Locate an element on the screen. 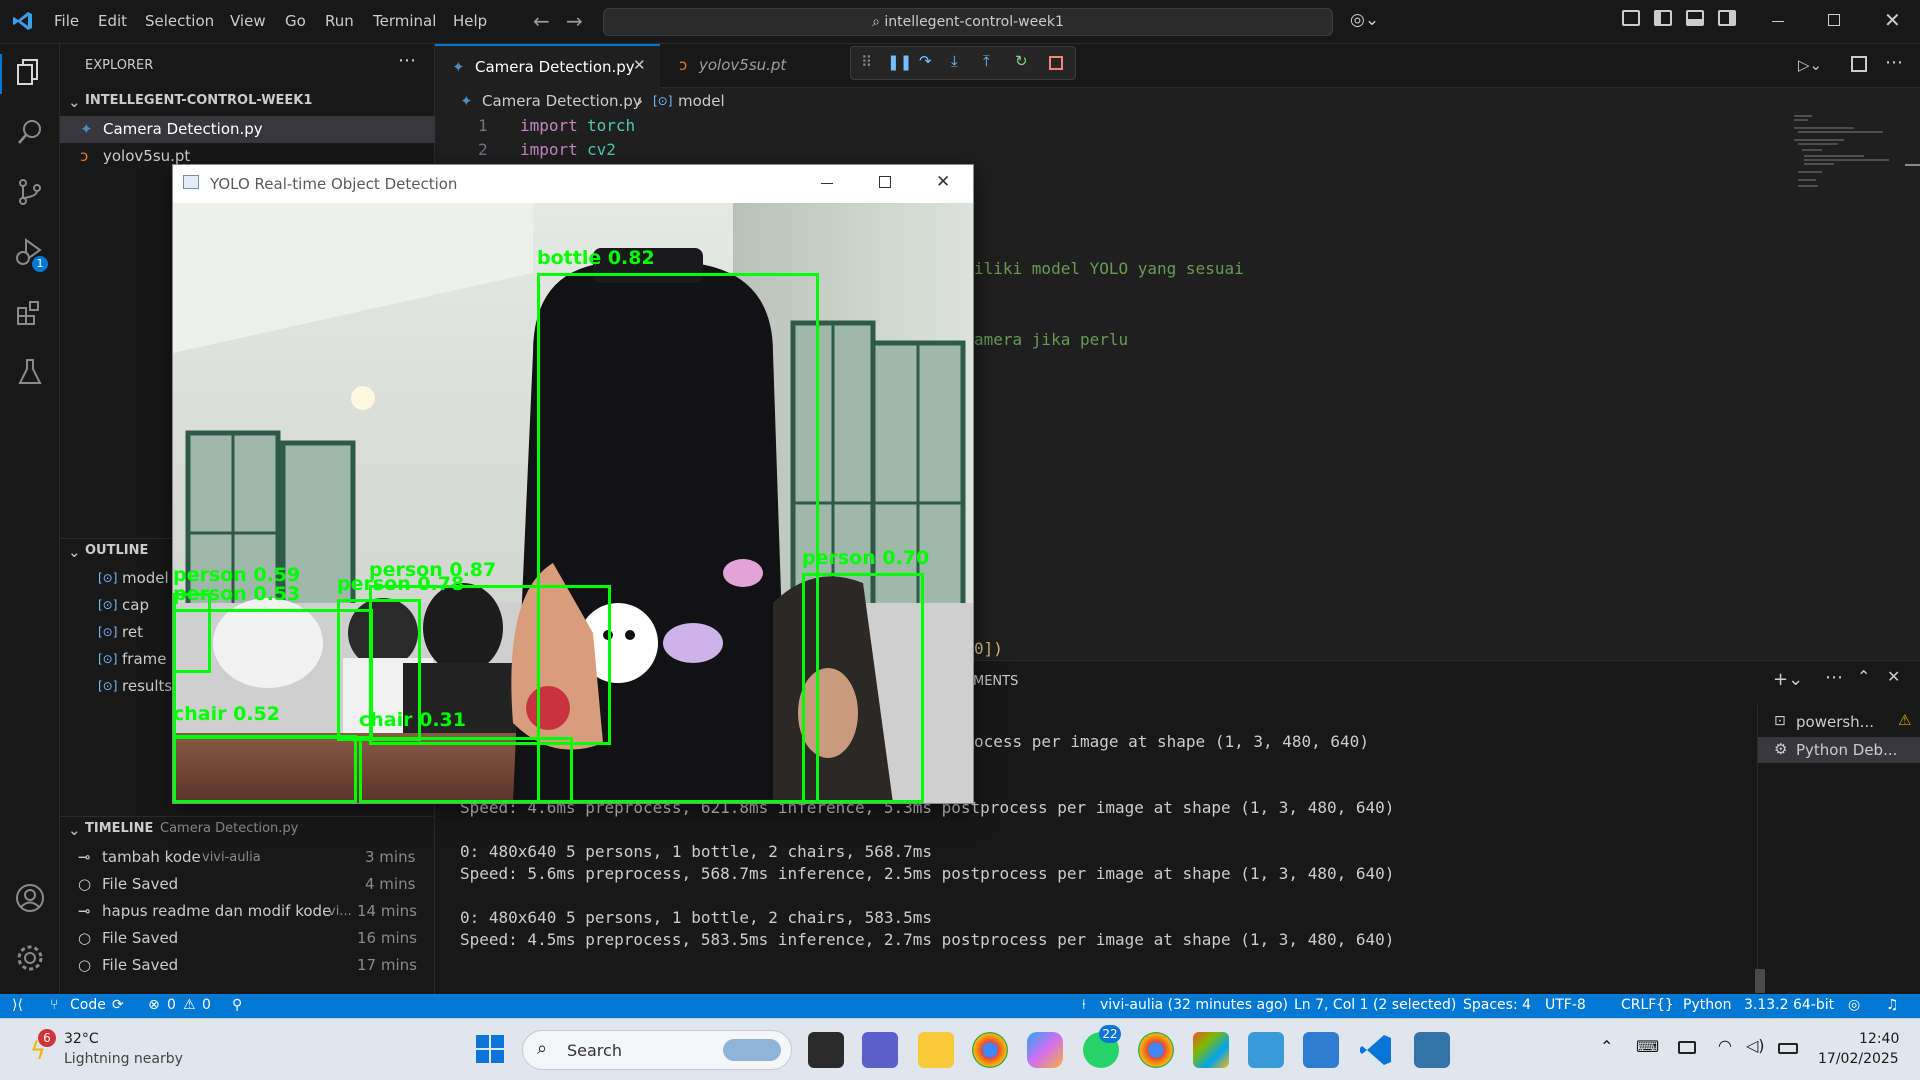 This screenshot has width=1920, height=1080. tab-close-icon: ✕ is located at coordinates (639, 65).